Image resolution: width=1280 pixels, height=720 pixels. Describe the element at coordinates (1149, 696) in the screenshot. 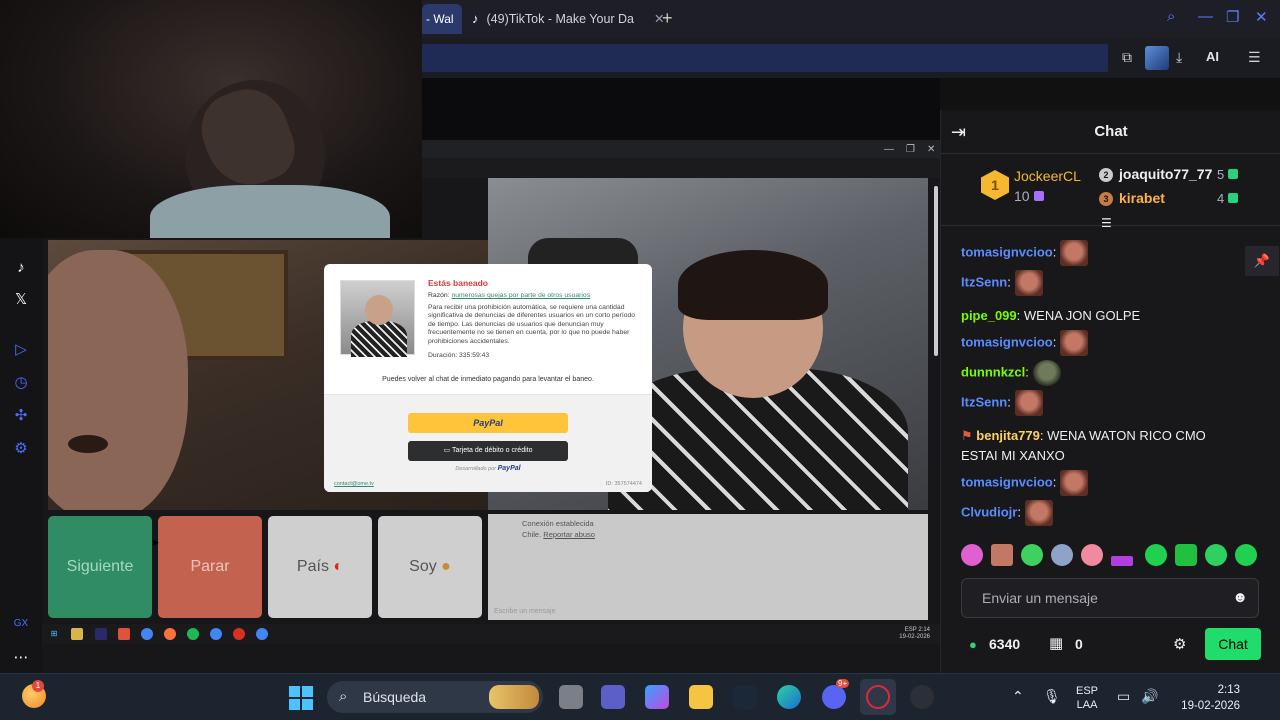

I see `volume-icon: 🔊` at that location.